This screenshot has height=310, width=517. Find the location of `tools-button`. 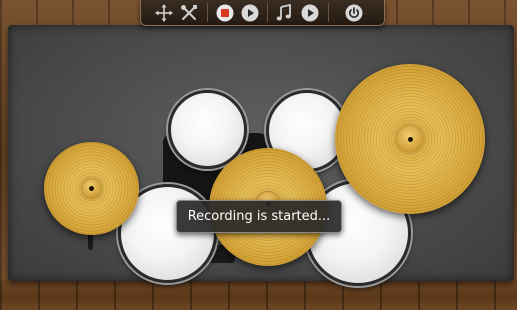

tools-button is located at coordinates (189, 13).